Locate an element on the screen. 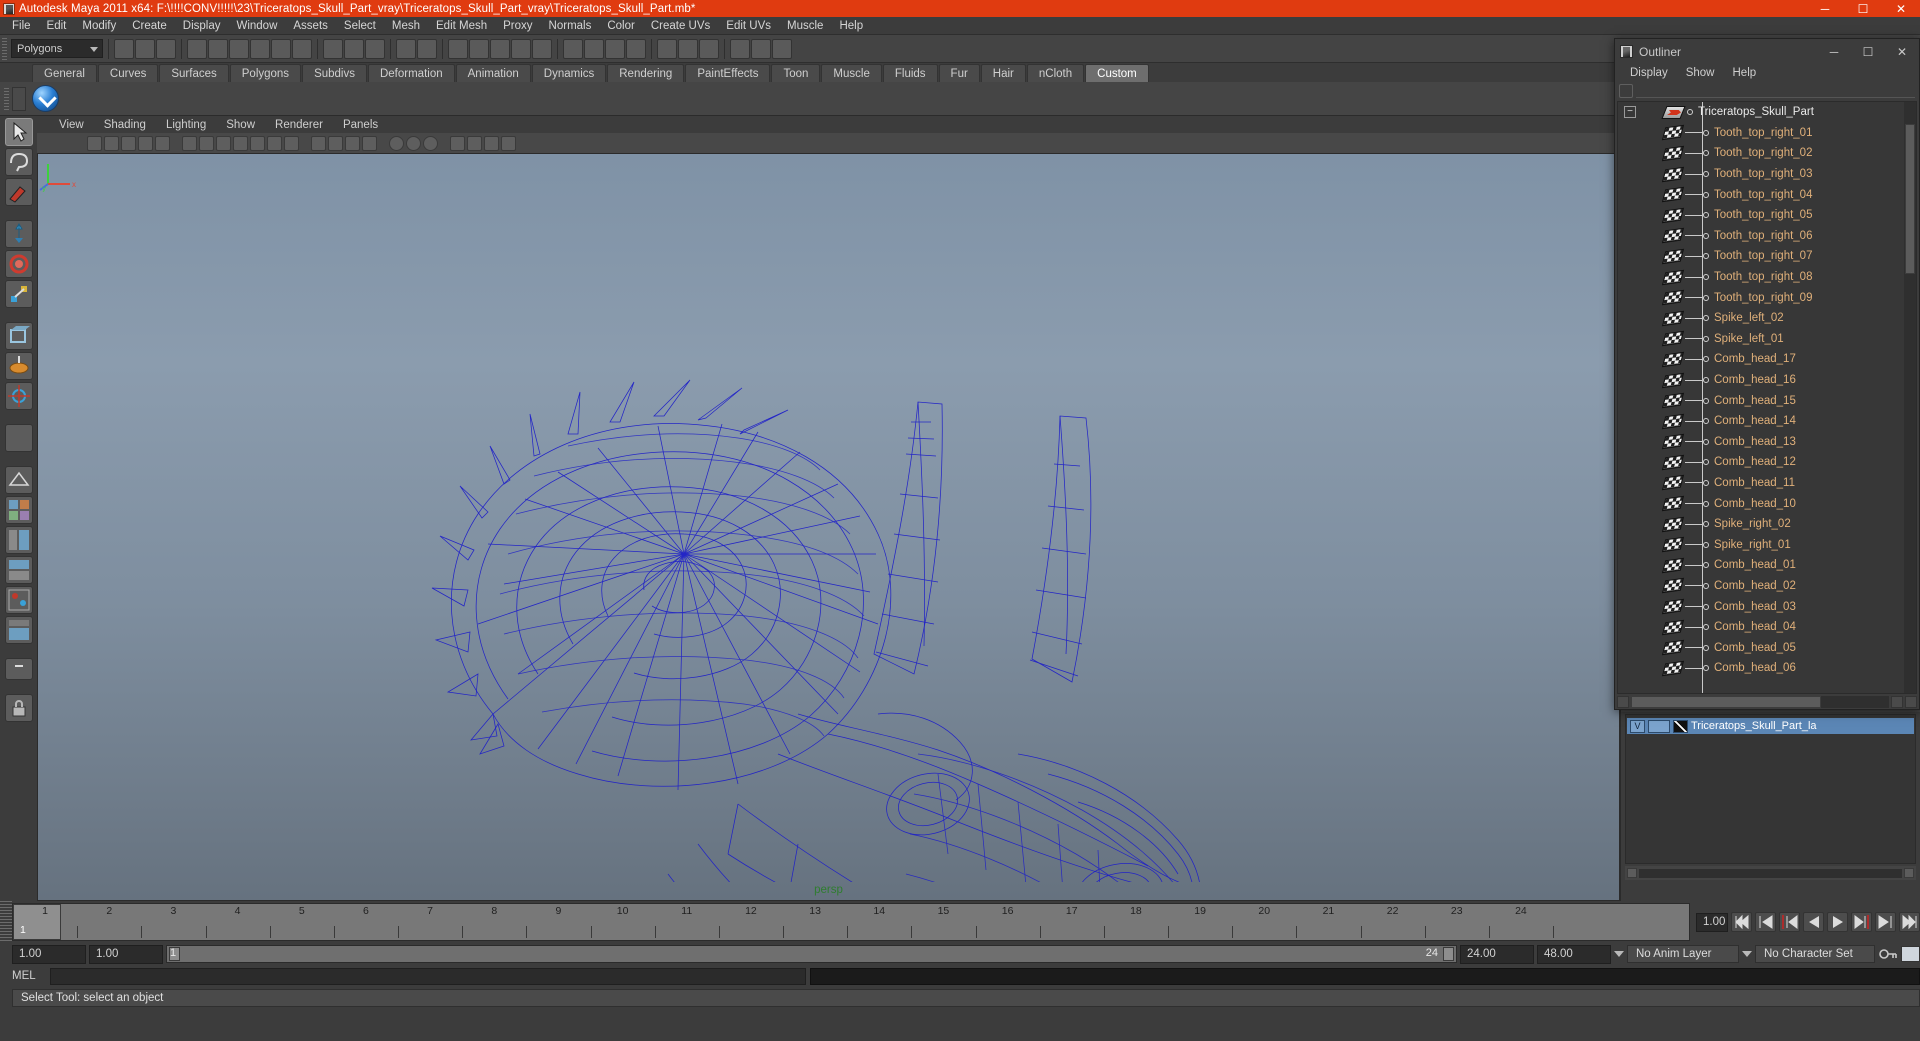  outliner-hscroll-thumb is located at coordinates (1726, 701).